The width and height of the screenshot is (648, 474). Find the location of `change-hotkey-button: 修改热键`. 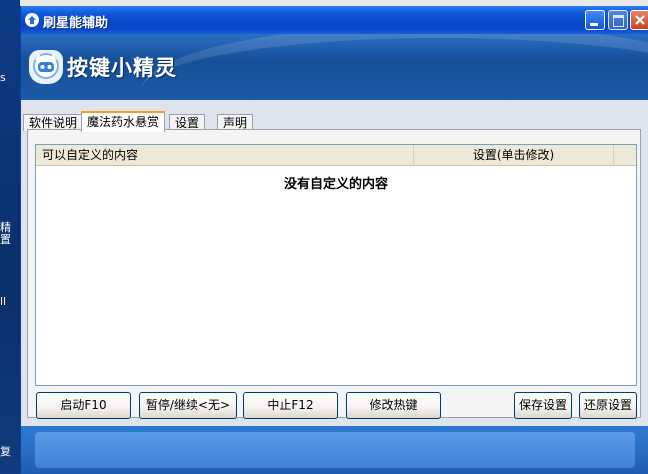

change-hotkey-button: 修改热键 is located at coordinates (393, 405).